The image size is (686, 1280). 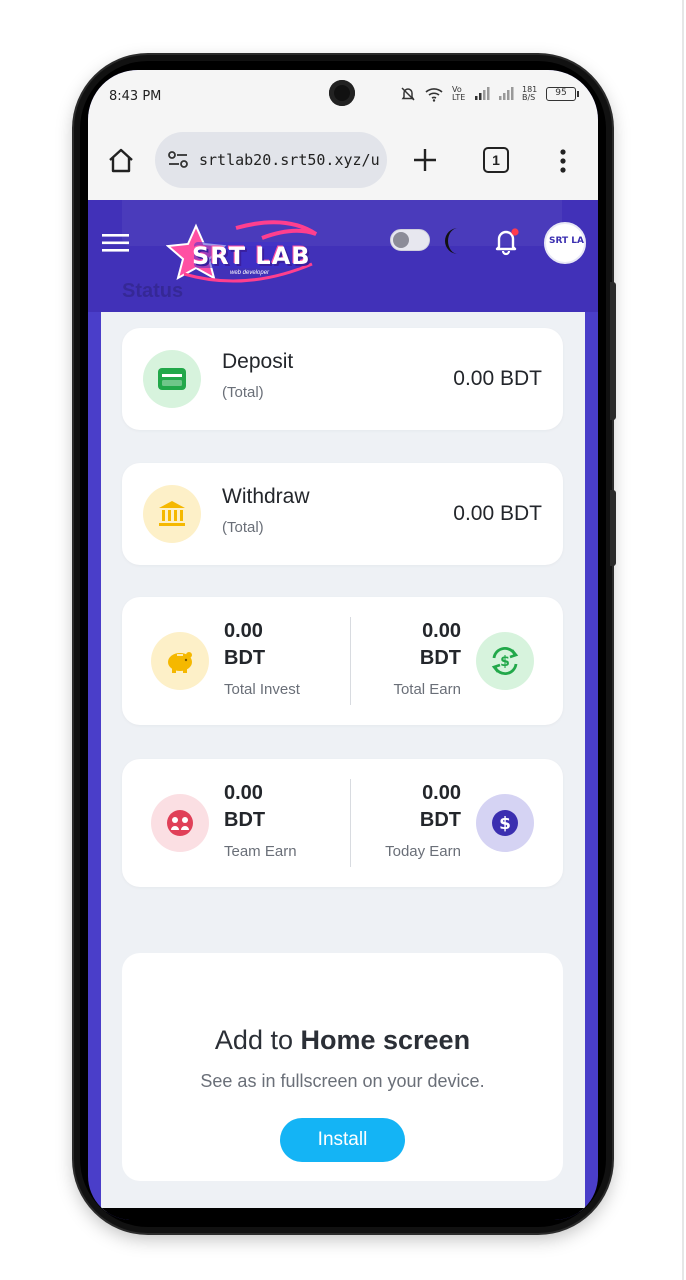 I want to click on site-settings-icon, so click(x=178, y=160).